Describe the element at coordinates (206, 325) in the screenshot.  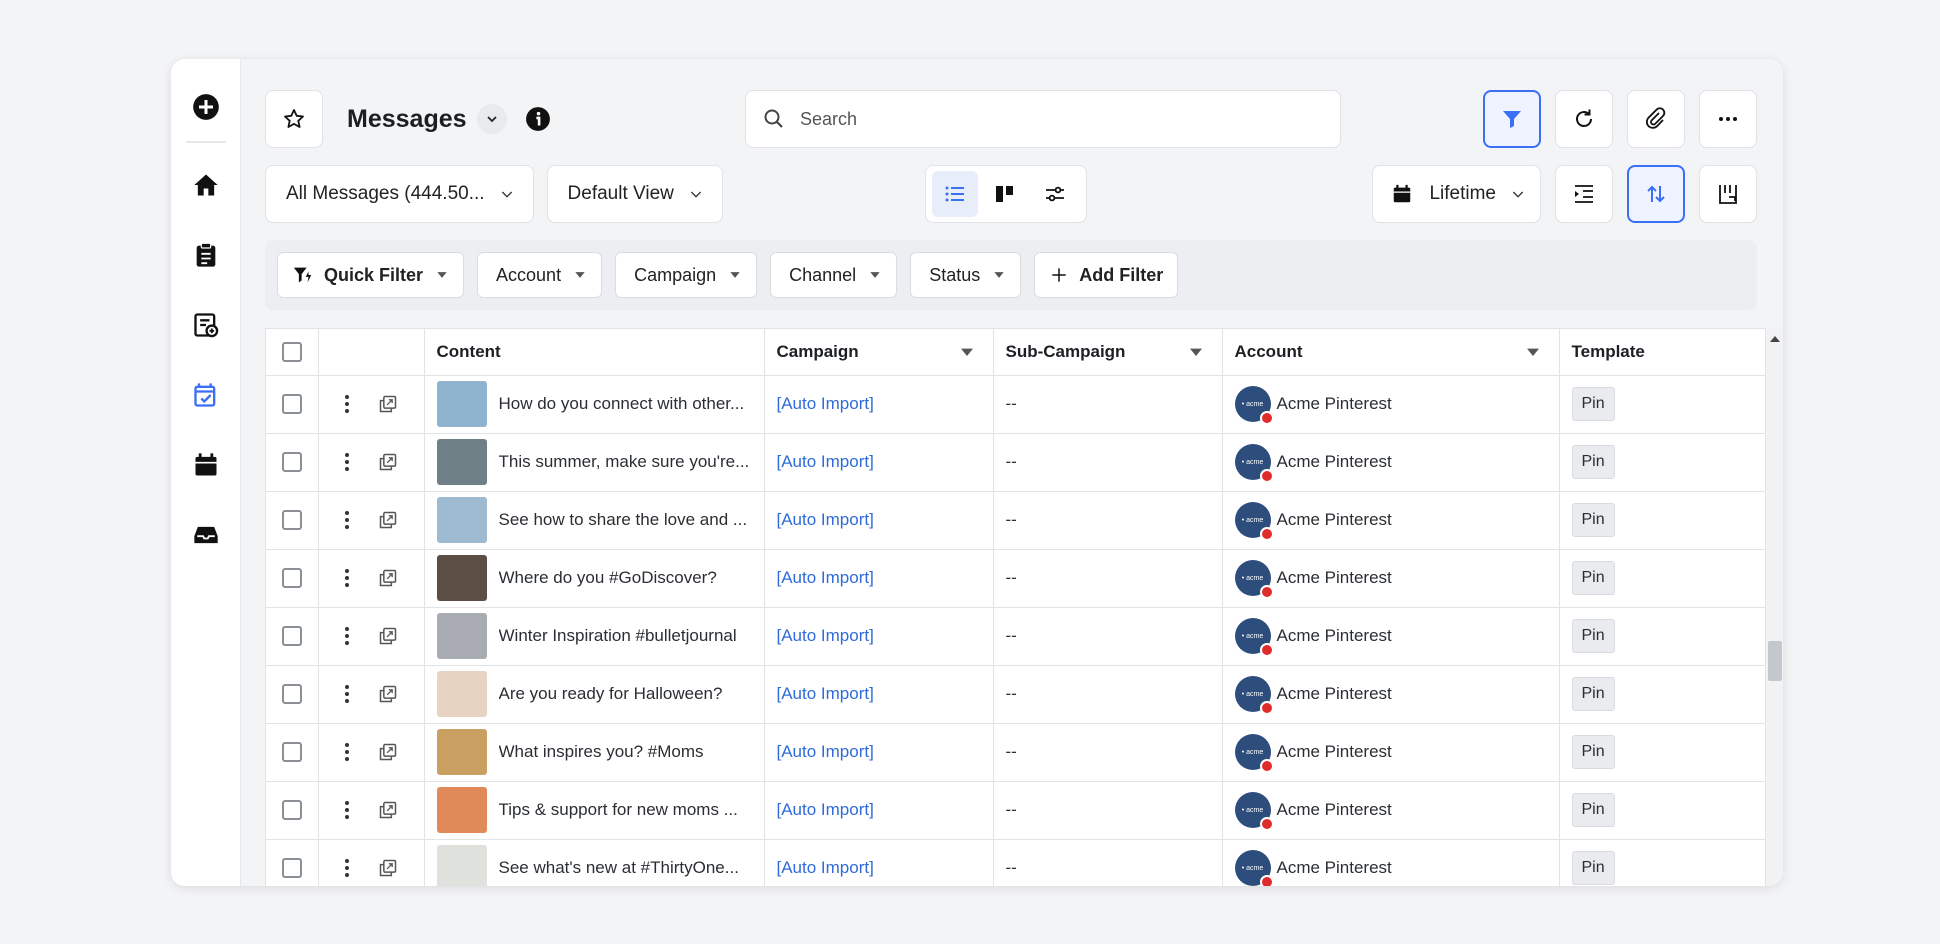
I see `report-add-icon` at that location.